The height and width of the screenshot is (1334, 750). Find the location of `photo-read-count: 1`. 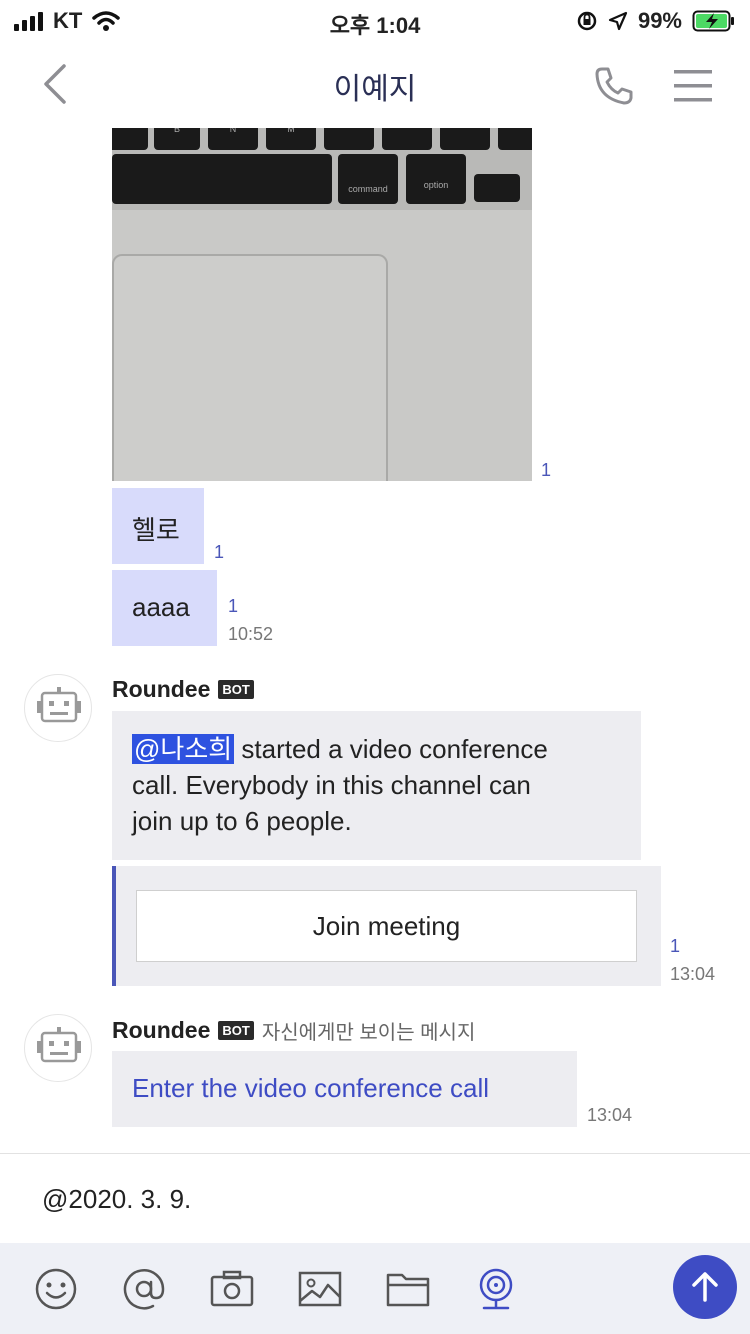

photo-read-count: 1 is located at coordinates (546, 470).